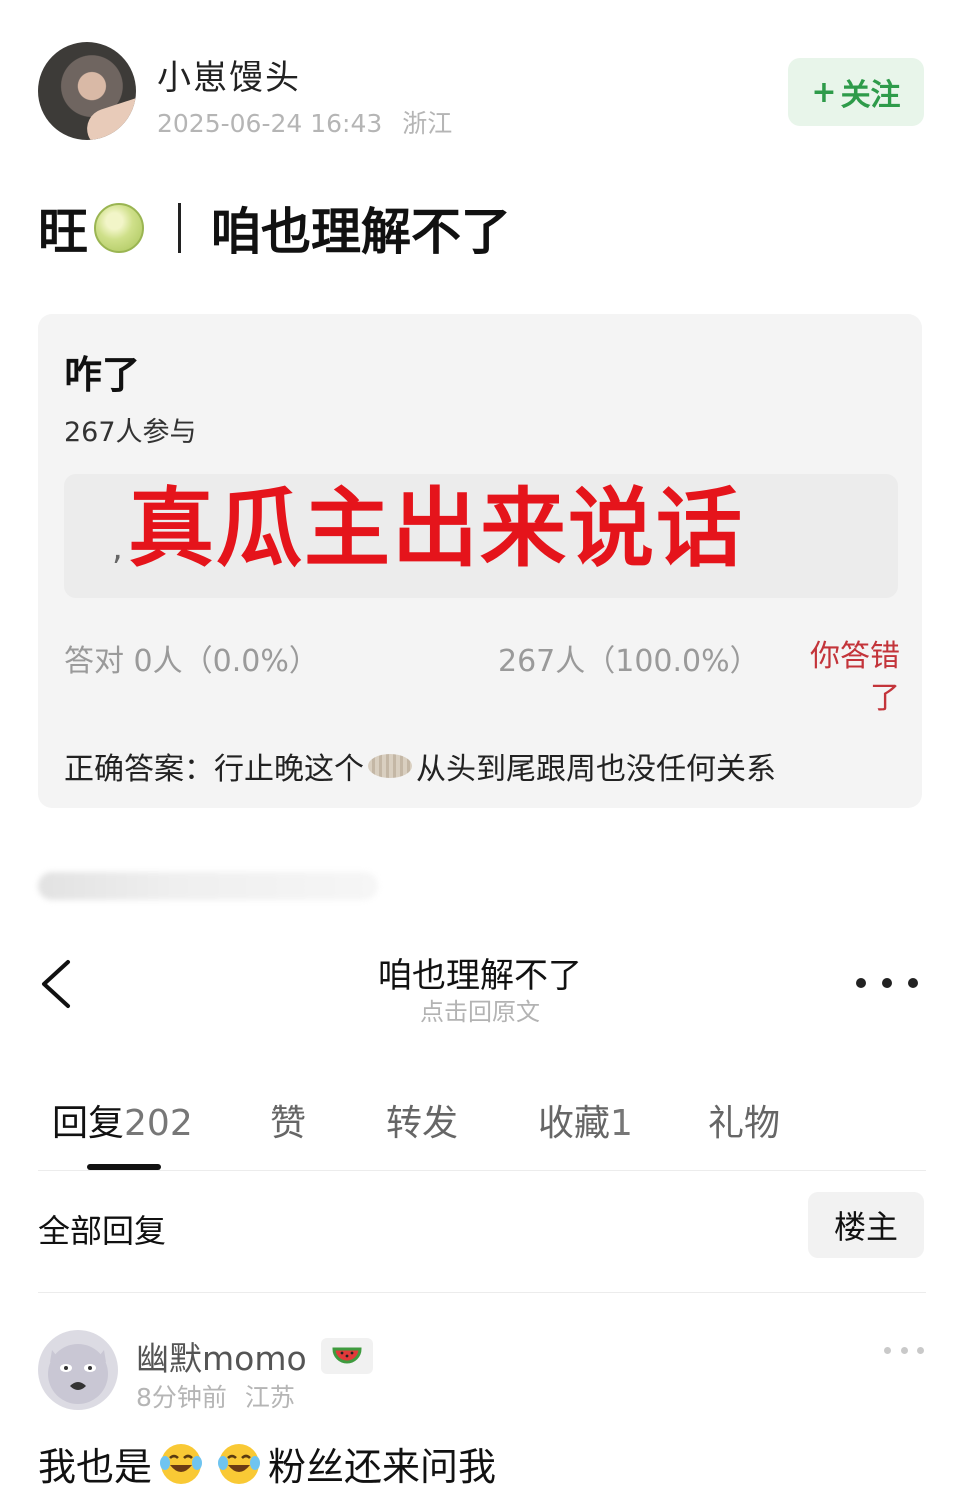 This screenshot has width=960, height=1503. I want to click on avatar-hand-image, so click(108, 117).